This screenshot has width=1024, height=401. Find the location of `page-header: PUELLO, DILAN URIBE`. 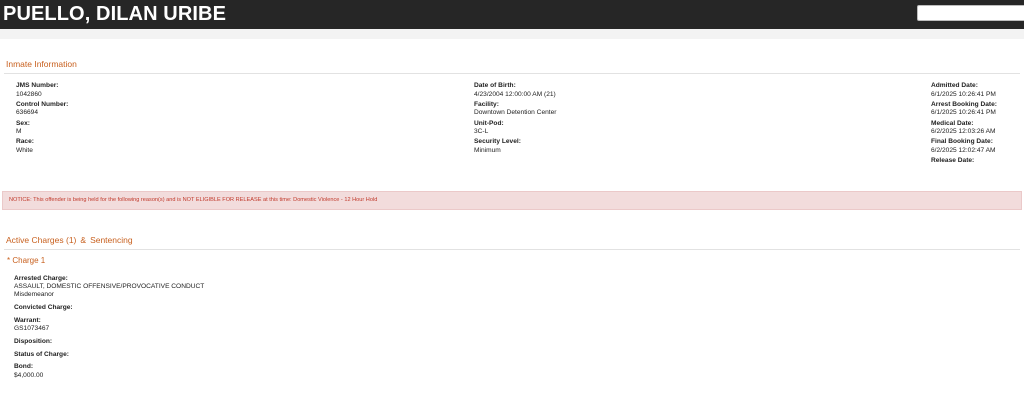

page-header: PUELLO, DILAN URIBE is located at coordinates (512, 14).